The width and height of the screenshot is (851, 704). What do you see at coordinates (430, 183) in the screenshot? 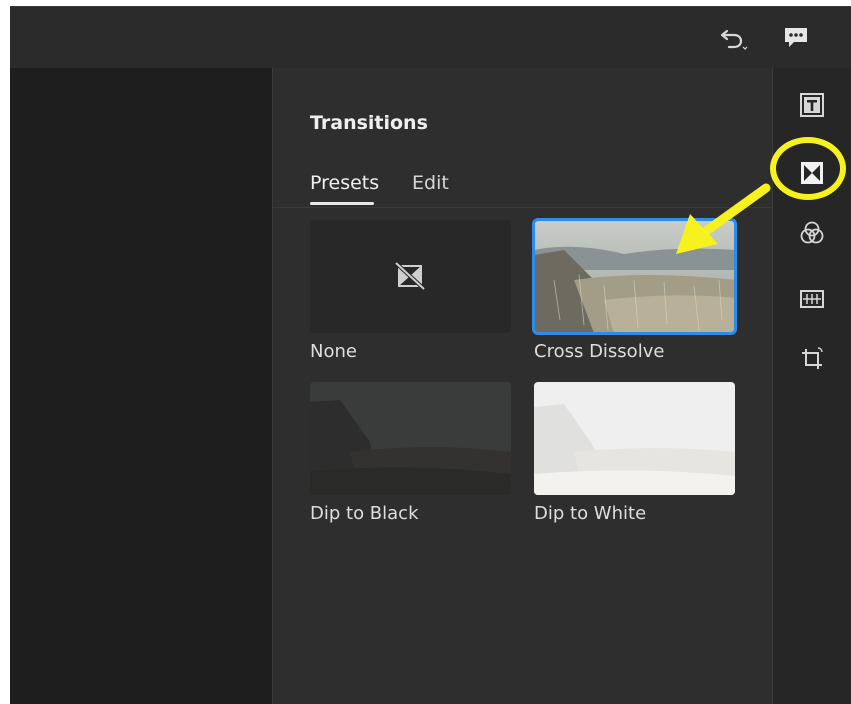
I see `tab-edit: Edit` at bounding box center [430, 183].